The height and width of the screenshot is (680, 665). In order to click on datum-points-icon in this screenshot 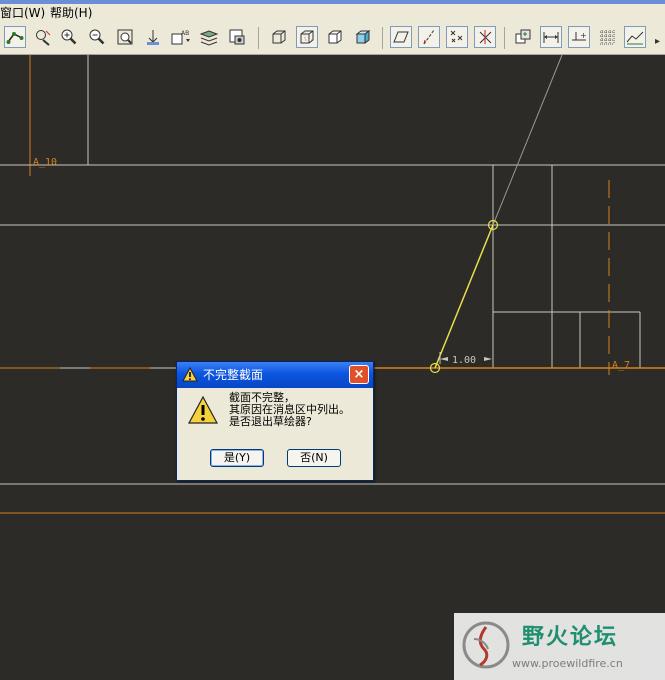, I will do `click(457, 37)`.